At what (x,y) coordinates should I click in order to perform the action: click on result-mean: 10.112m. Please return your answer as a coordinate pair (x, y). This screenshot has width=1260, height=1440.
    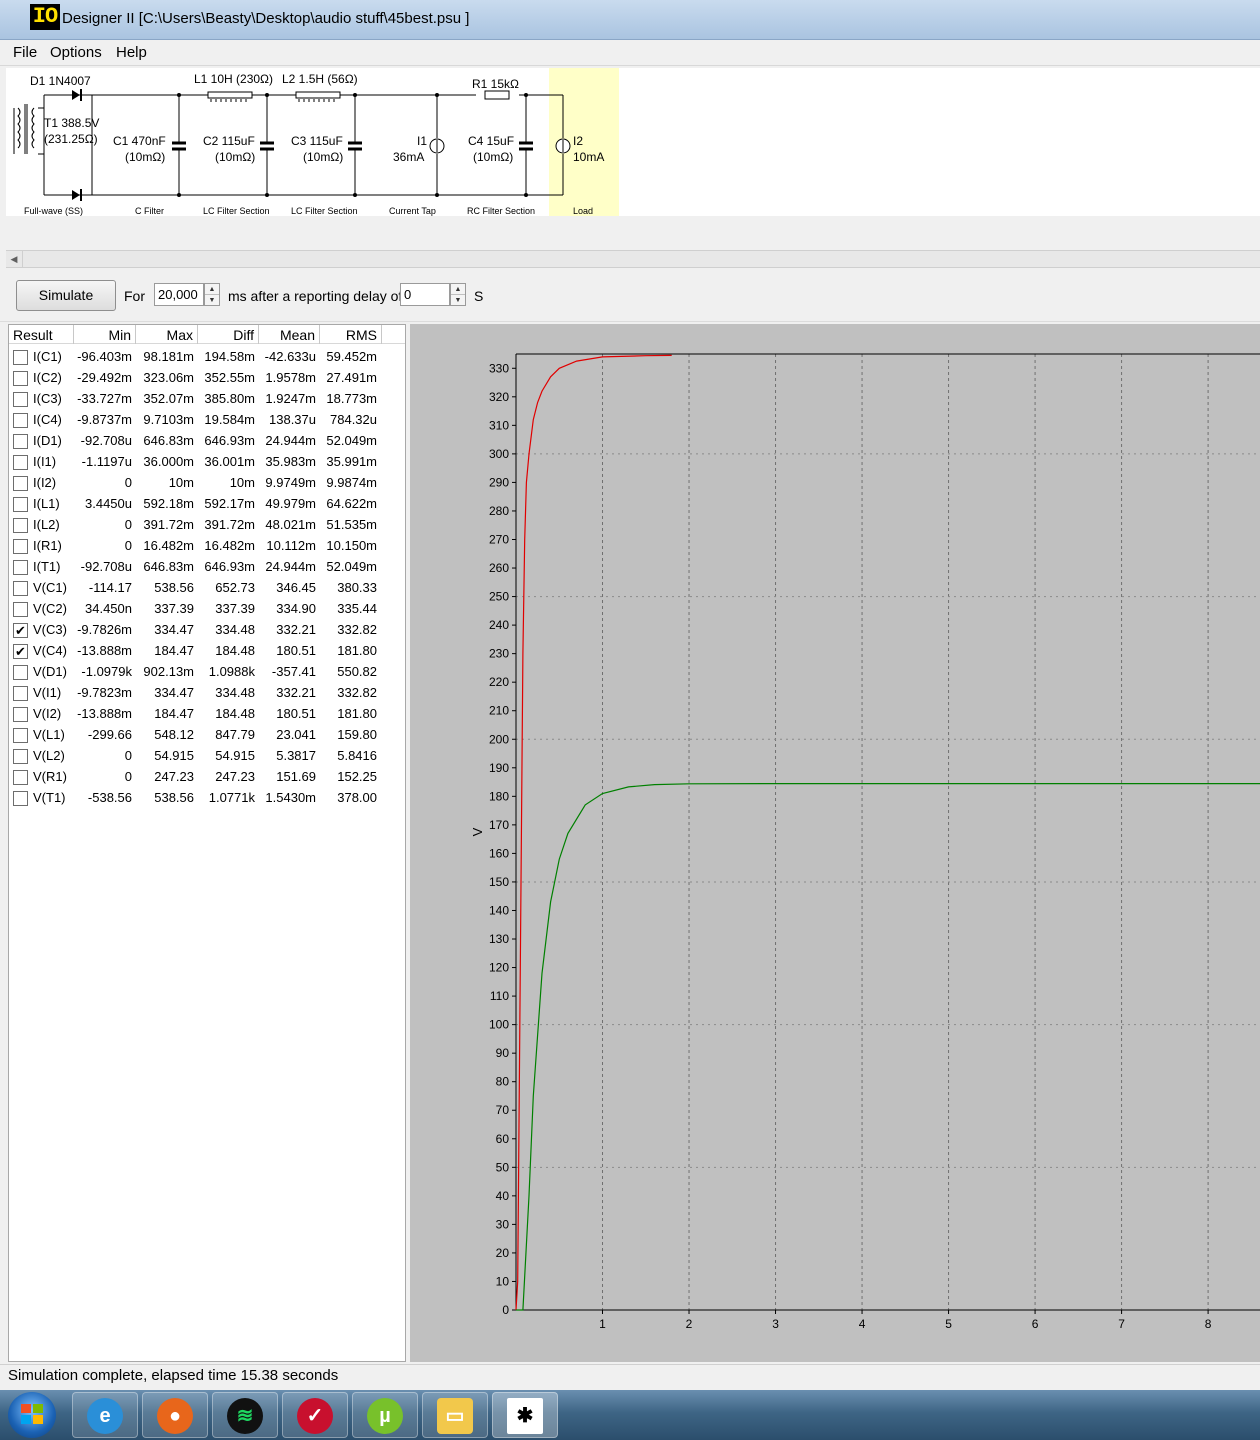
    Looking at the image, I should click on (291, 545).